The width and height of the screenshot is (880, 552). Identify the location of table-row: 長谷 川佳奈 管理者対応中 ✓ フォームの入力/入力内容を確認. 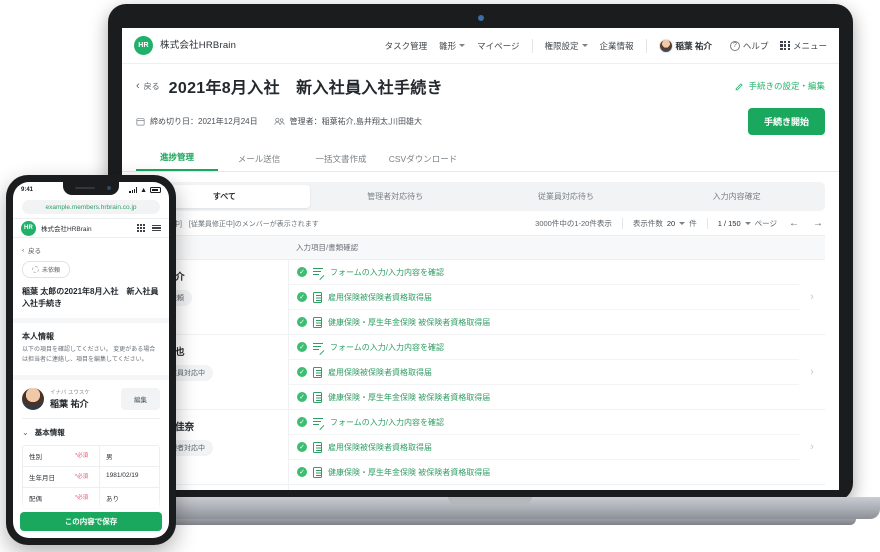
(480, 447).